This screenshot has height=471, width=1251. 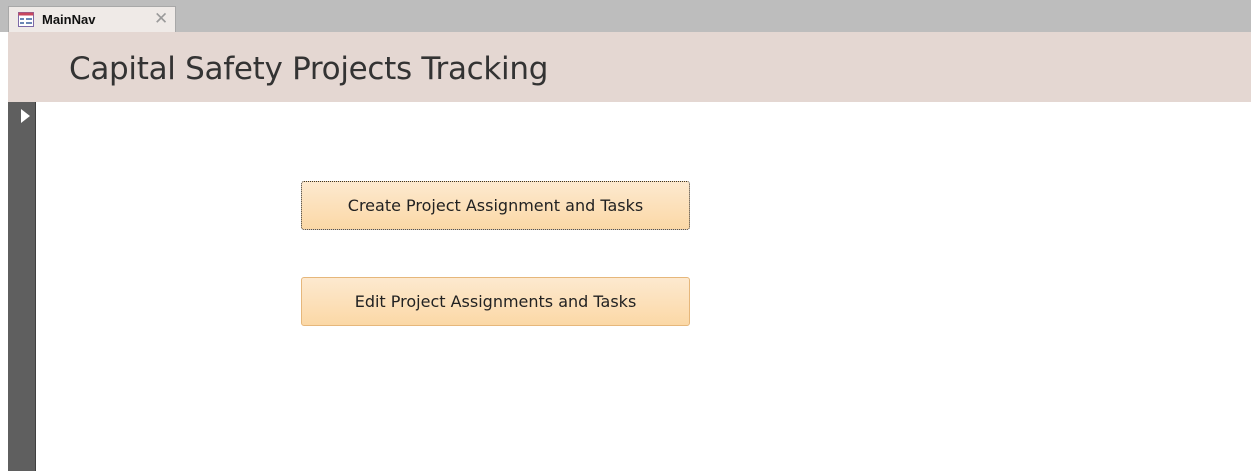 I want to click on close-icon: ✕, so click(x=161, y=19).